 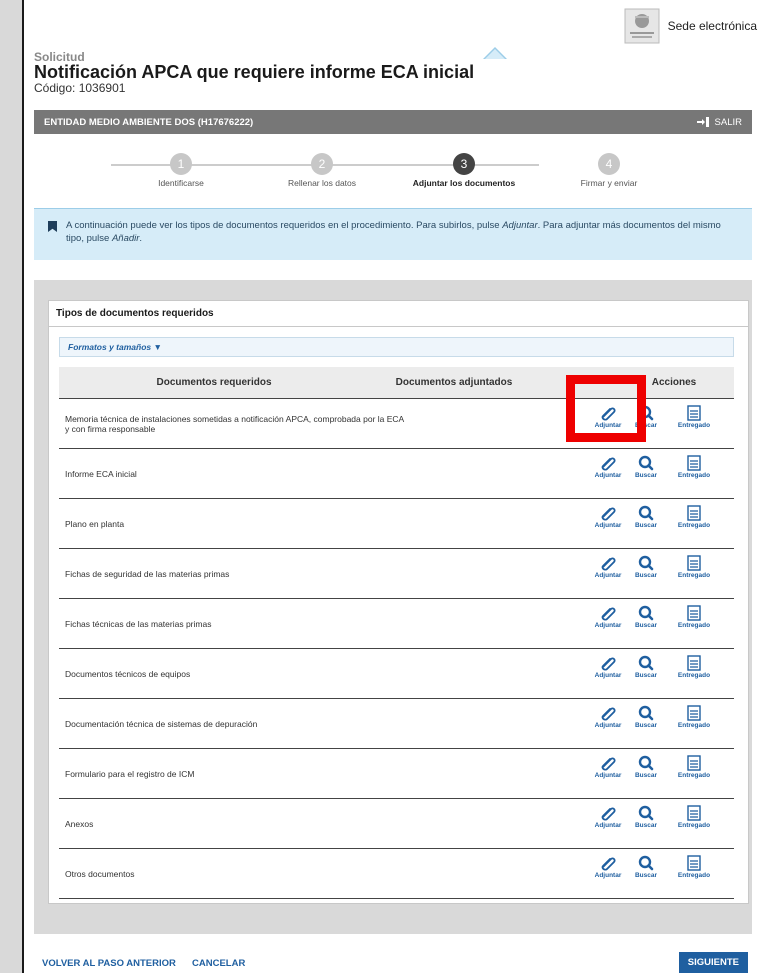 What do you see at coordinates (79, 823) in the screenshot?
I see `document-name: Anexos` at bounding box center [79, 823].